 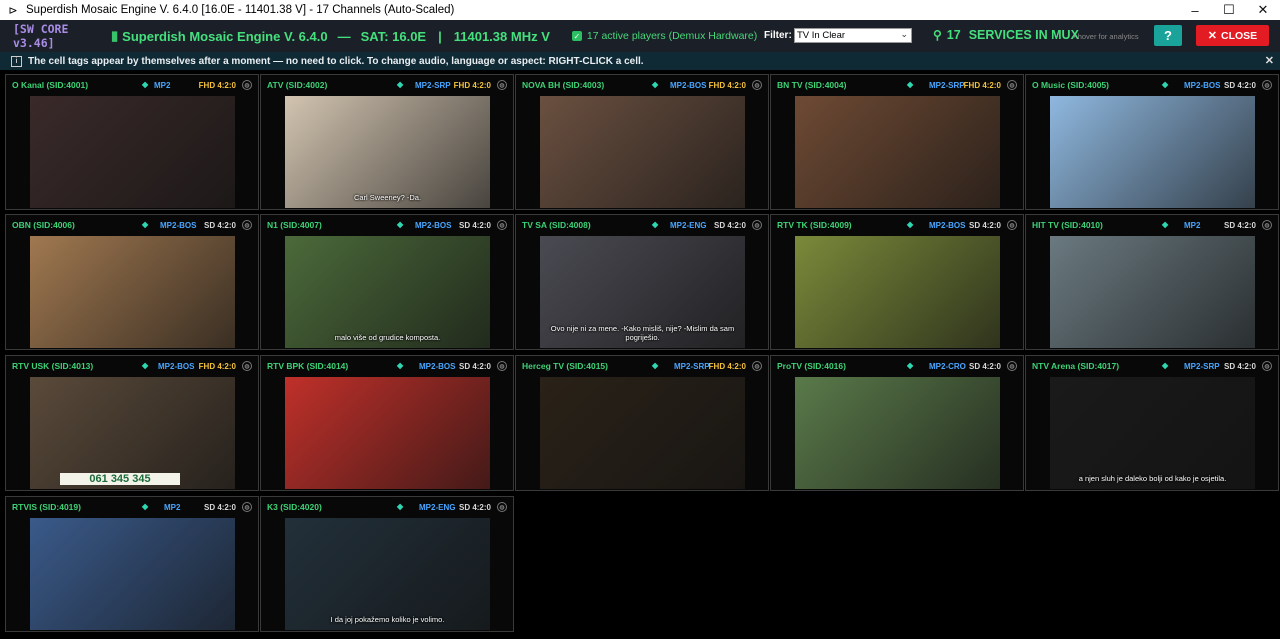 I want to click on channel-header: NOVA BH (SID:4003) ◆ MP2-BOS FHD 4:2:0 ◍, so click(x=642, y=85).